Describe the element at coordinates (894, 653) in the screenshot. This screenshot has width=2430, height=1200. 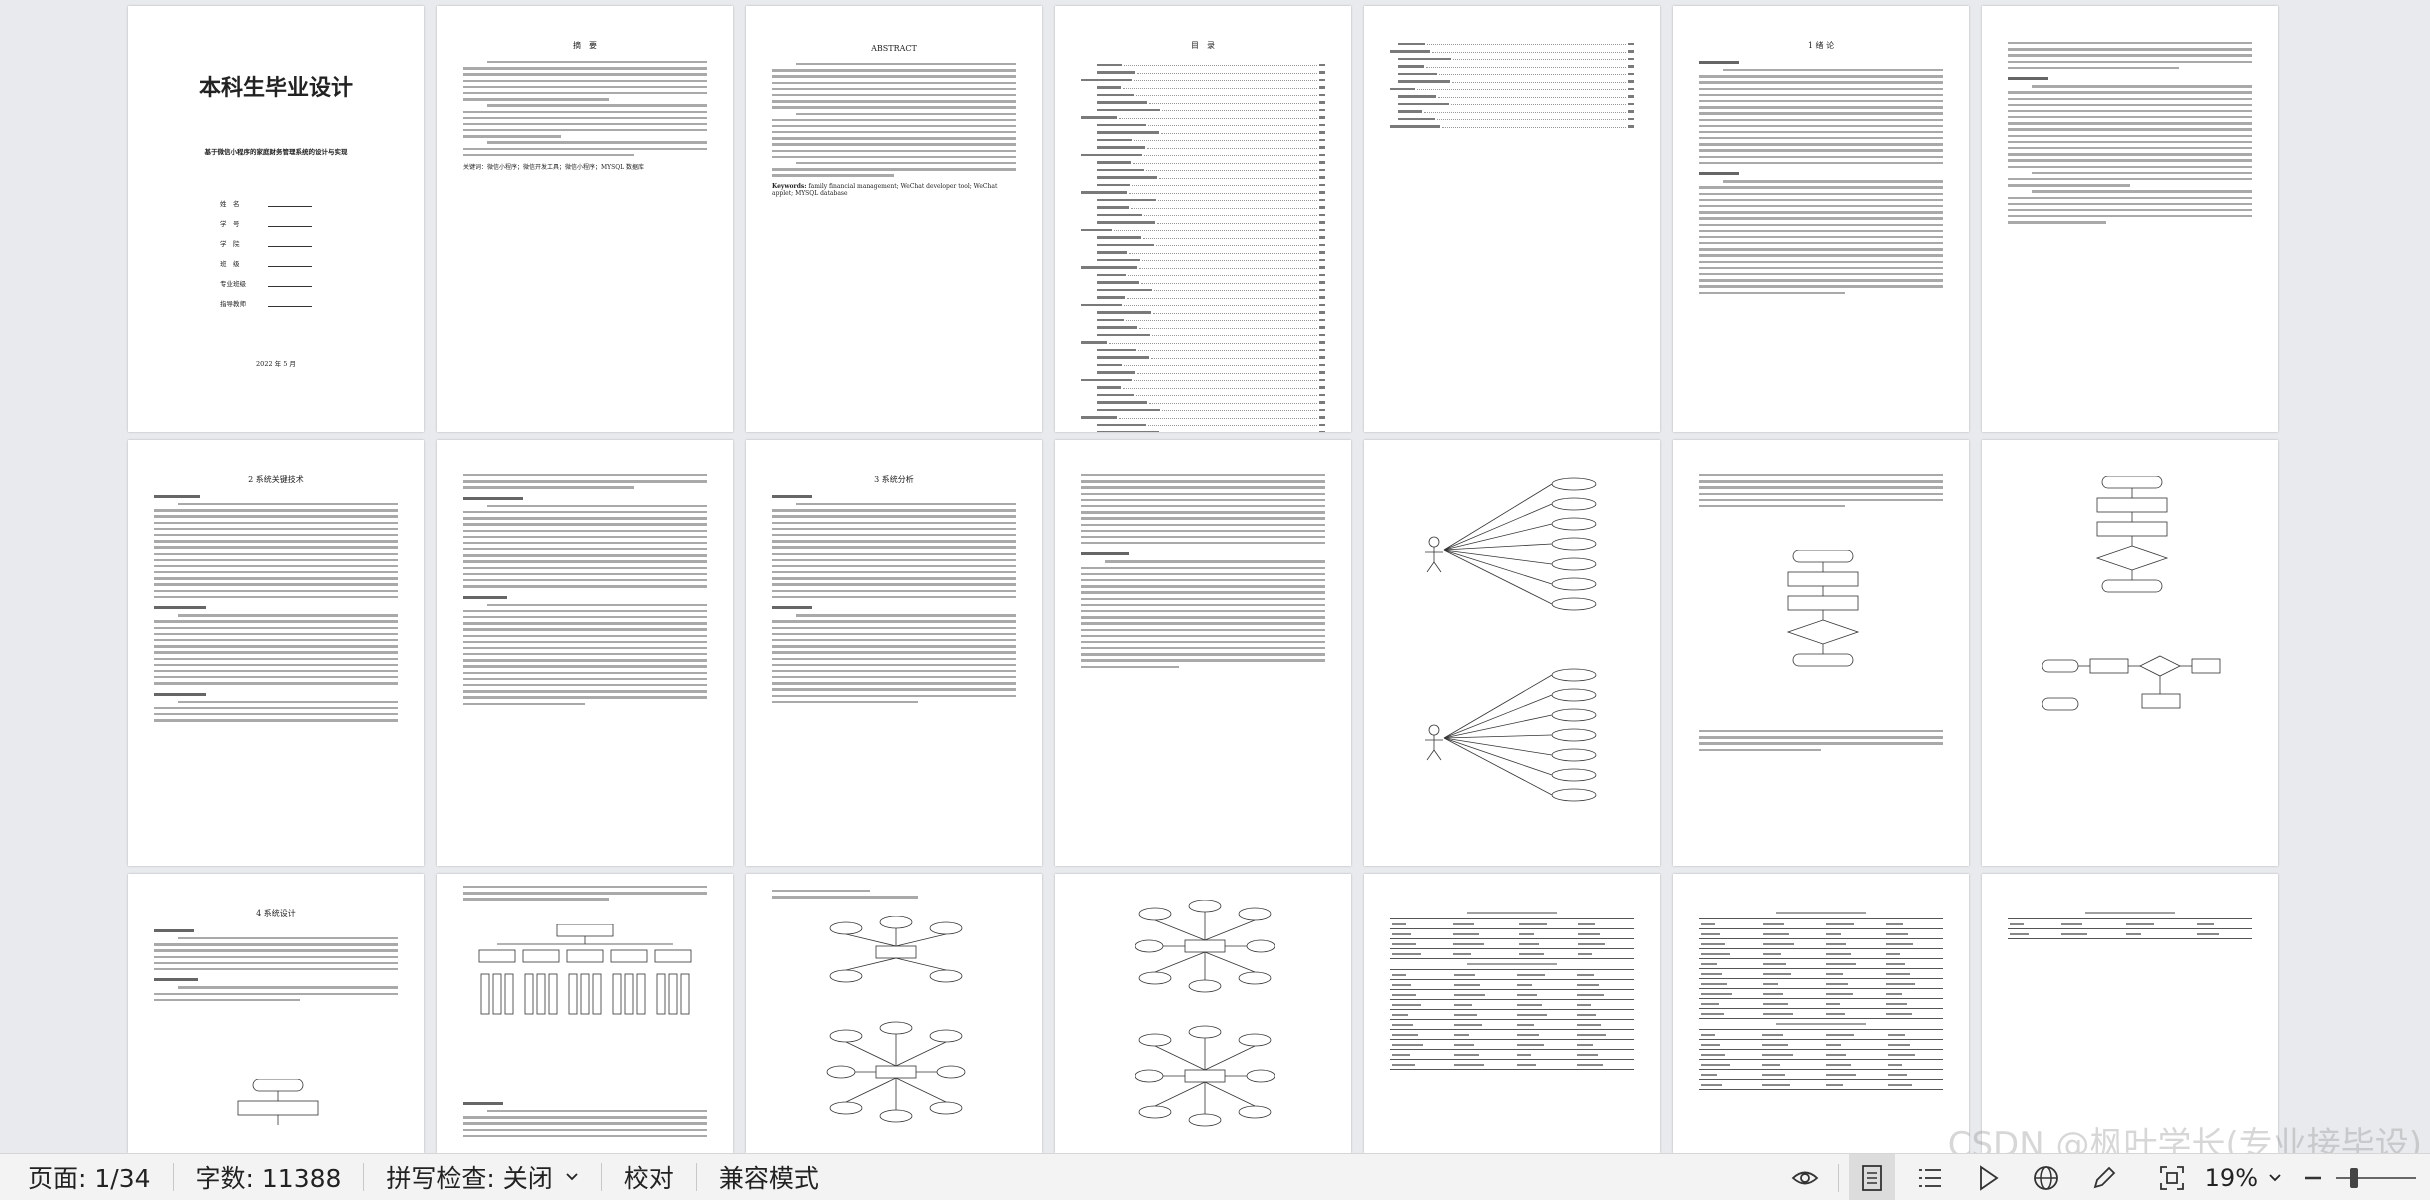
I see `page-ch3: 3 系统分析` at that location.